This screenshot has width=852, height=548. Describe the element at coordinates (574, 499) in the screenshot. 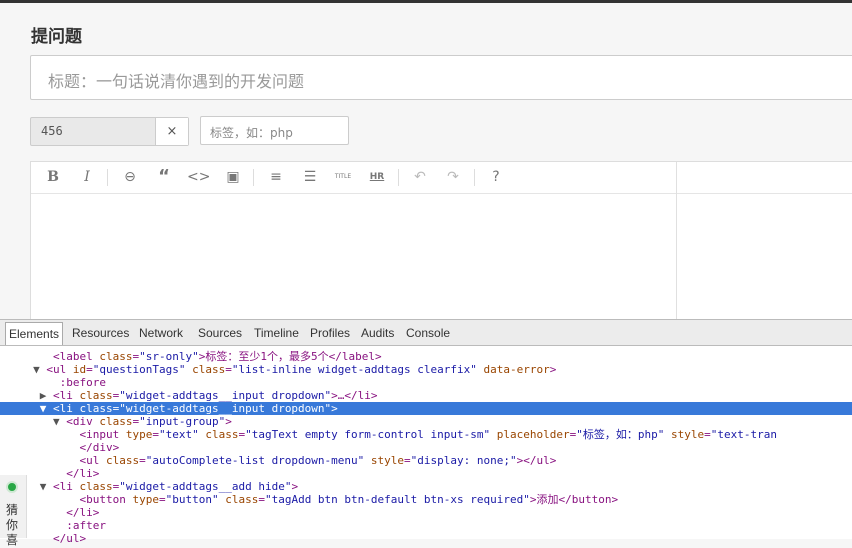

I see `tag-close: >添加</button>` at that location.